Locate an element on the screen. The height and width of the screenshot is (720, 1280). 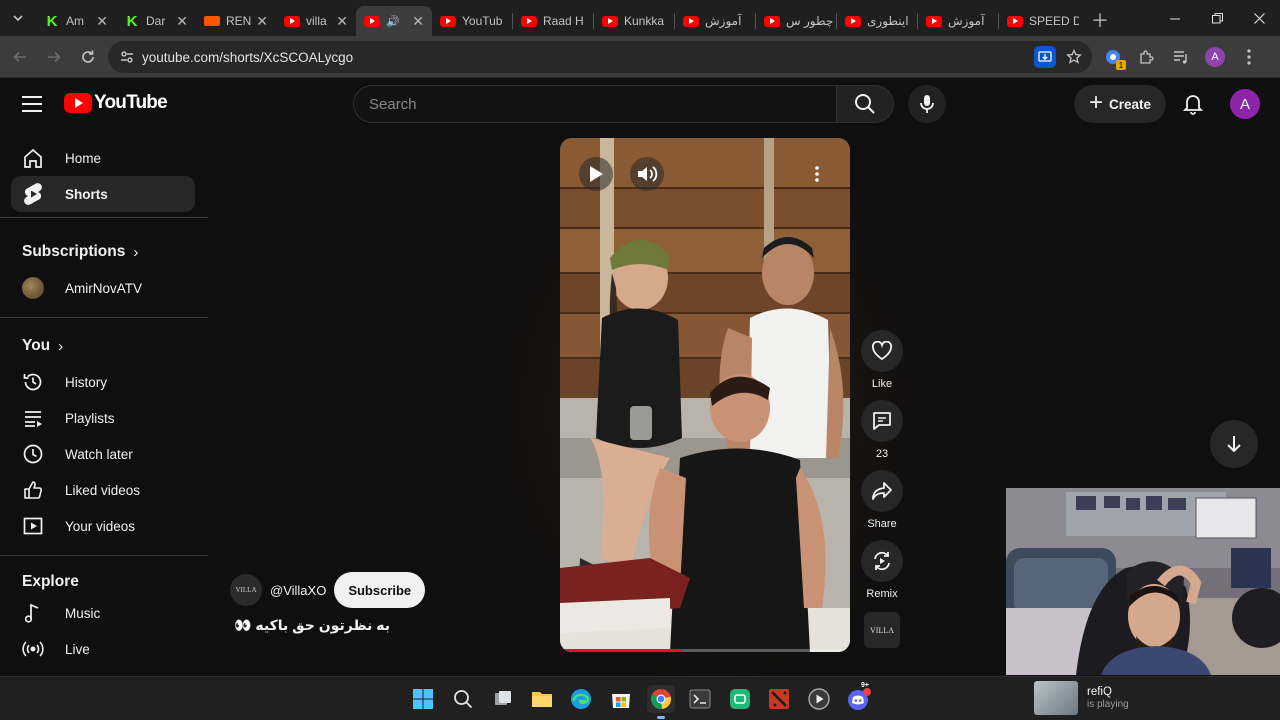
media-player-taskbar-icon is located at coordinates (819, 699).